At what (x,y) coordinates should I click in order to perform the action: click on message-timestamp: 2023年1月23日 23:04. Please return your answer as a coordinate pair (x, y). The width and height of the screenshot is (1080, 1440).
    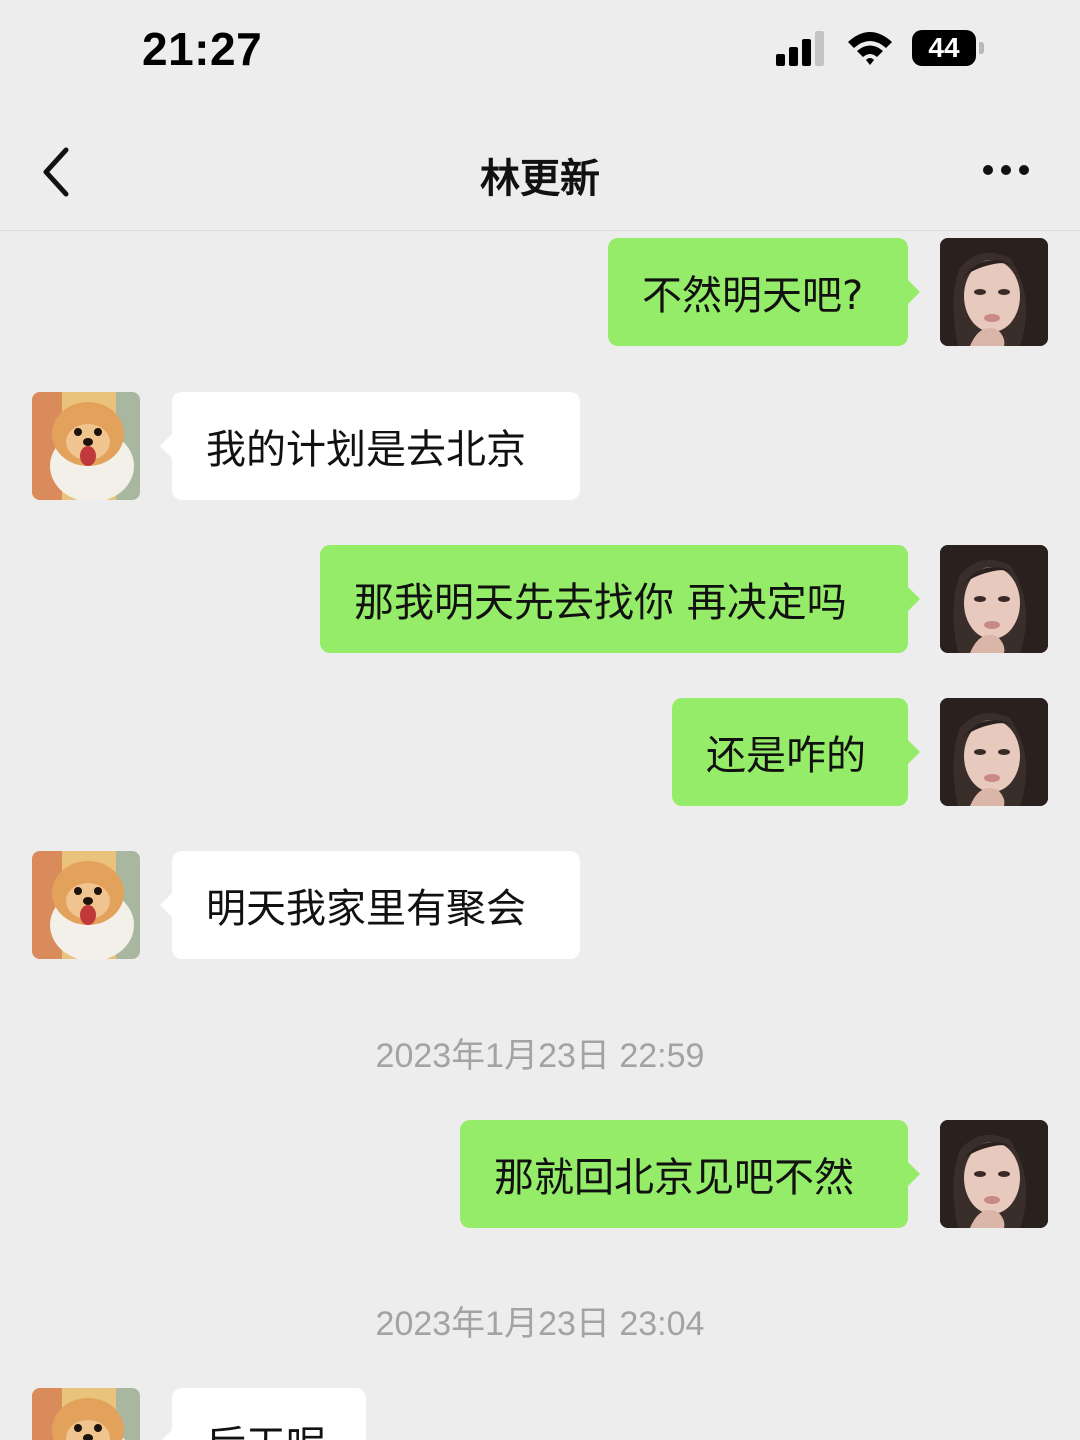
    Looking at the image, I should click on (540, 1324).